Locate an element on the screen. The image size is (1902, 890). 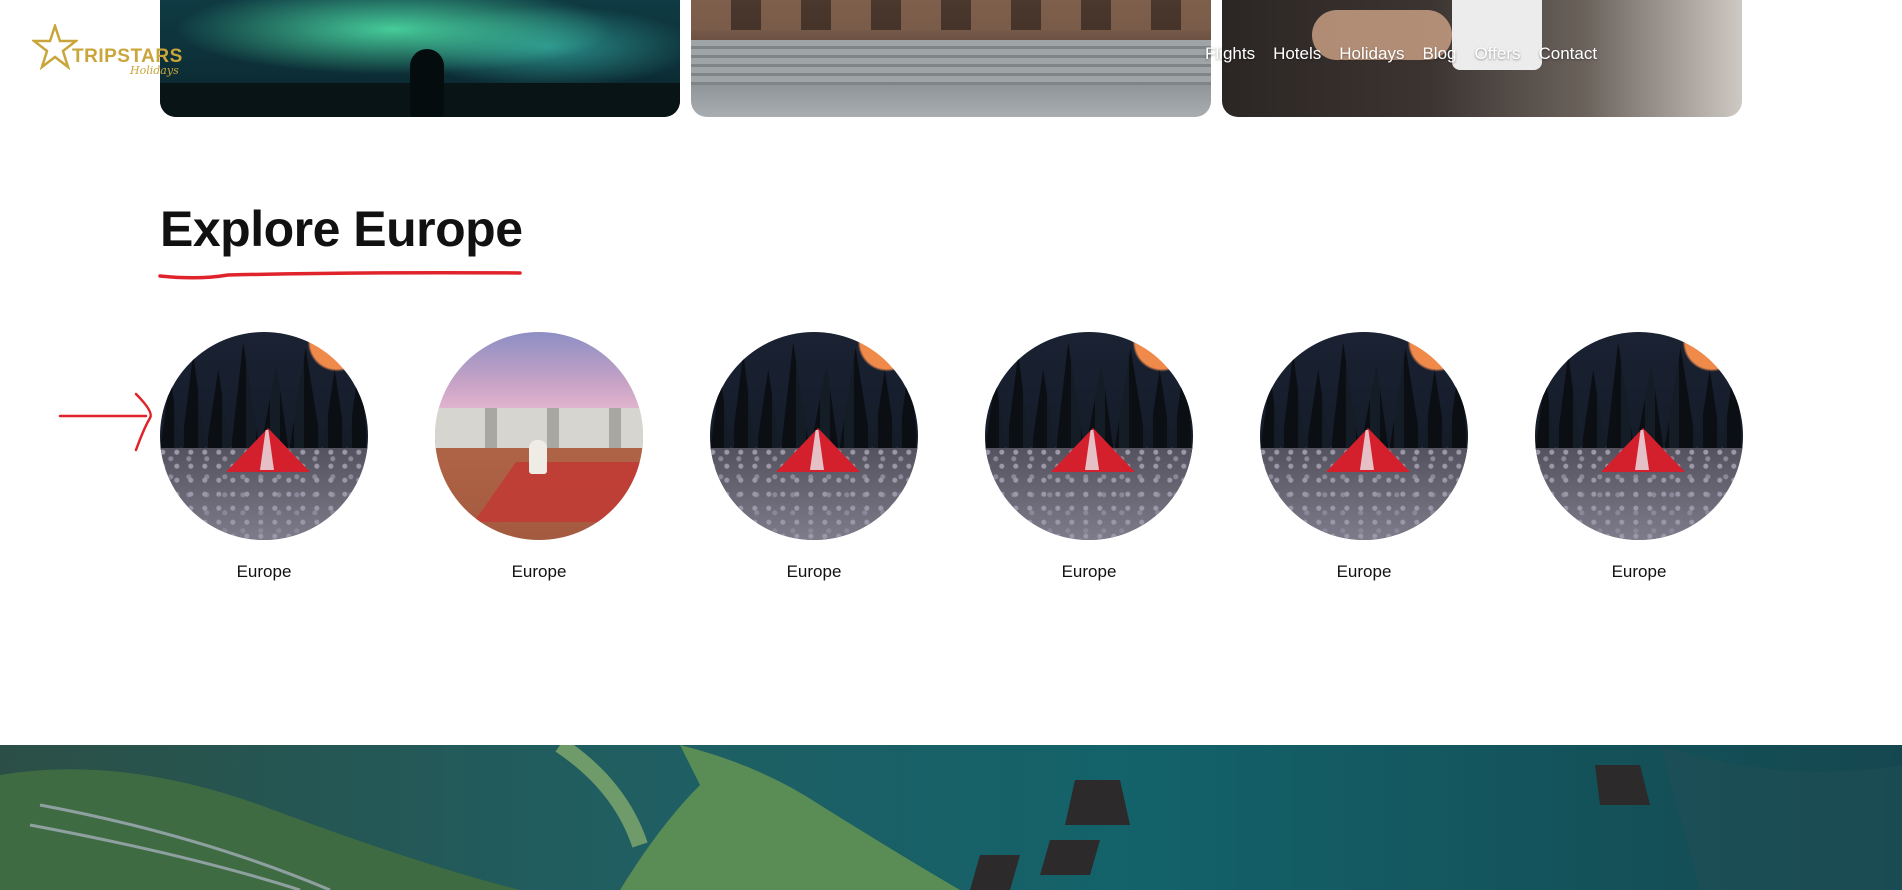
brand-tagline: Holidays is located at coordinates (154, 70).